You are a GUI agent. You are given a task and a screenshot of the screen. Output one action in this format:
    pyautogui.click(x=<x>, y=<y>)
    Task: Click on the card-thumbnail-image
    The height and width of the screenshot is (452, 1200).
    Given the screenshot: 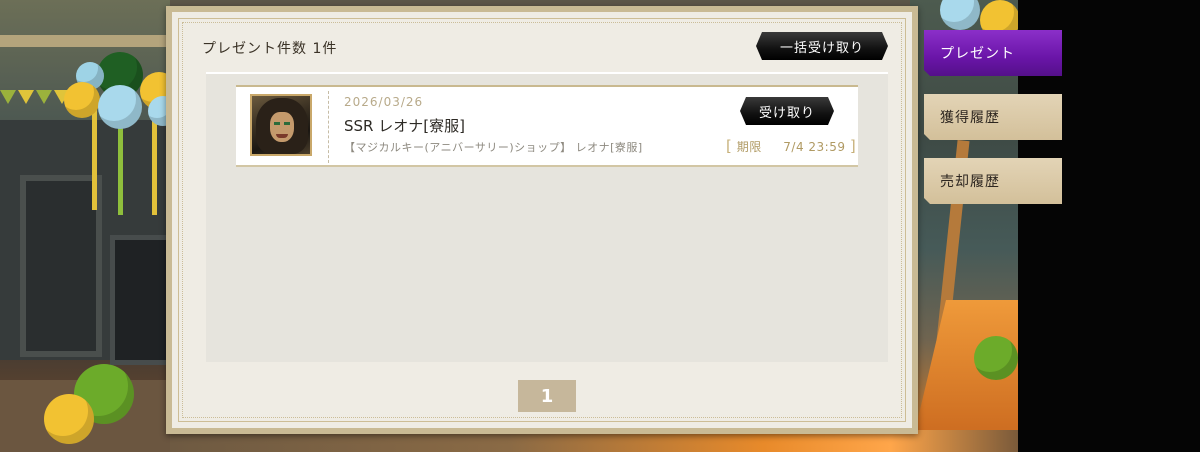 What is the action you would take?
    pyautogui.click(x=281, y=125)
    